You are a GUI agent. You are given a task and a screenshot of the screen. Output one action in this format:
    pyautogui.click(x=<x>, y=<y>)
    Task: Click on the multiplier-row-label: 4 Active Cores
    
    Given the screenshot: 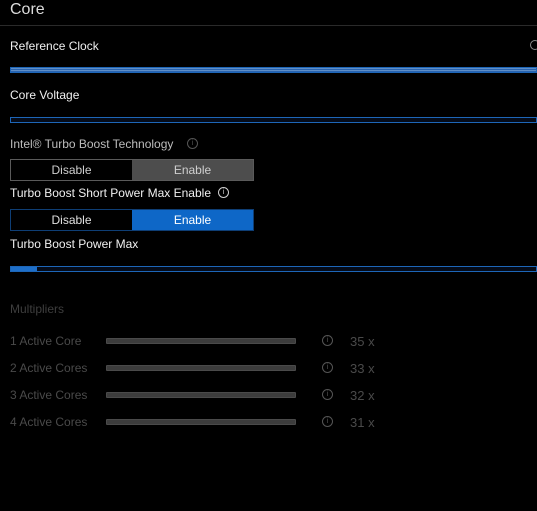 What is the action you would take?
    pyautogui.click(x=49, y=422)
    